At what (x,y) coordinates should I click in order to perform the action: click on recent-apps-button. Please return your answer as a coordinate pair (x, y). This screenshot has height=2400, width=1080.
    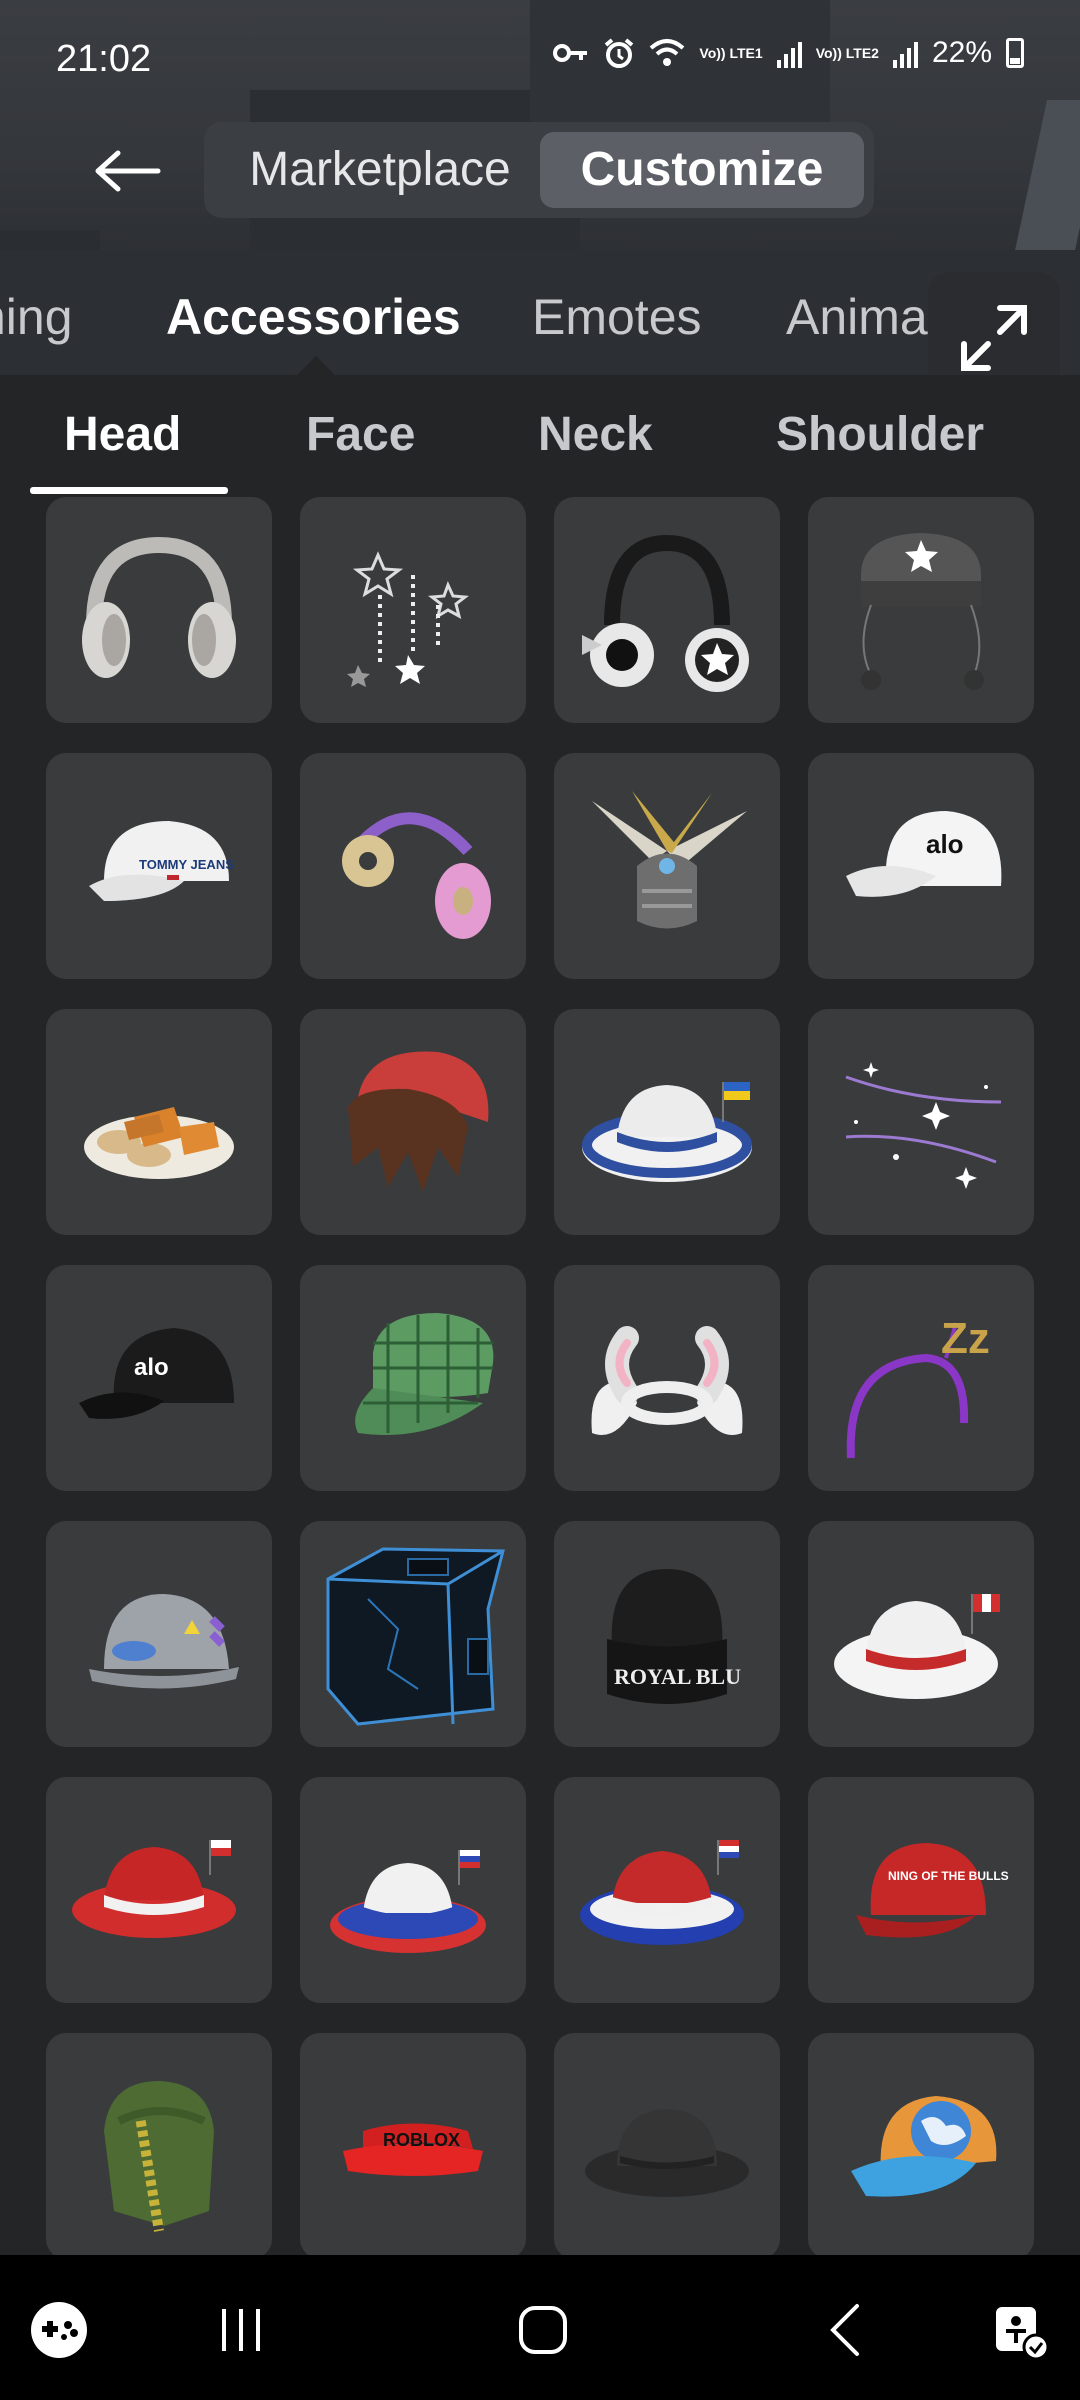
    Looking at the image, I should click on (241, 2330).